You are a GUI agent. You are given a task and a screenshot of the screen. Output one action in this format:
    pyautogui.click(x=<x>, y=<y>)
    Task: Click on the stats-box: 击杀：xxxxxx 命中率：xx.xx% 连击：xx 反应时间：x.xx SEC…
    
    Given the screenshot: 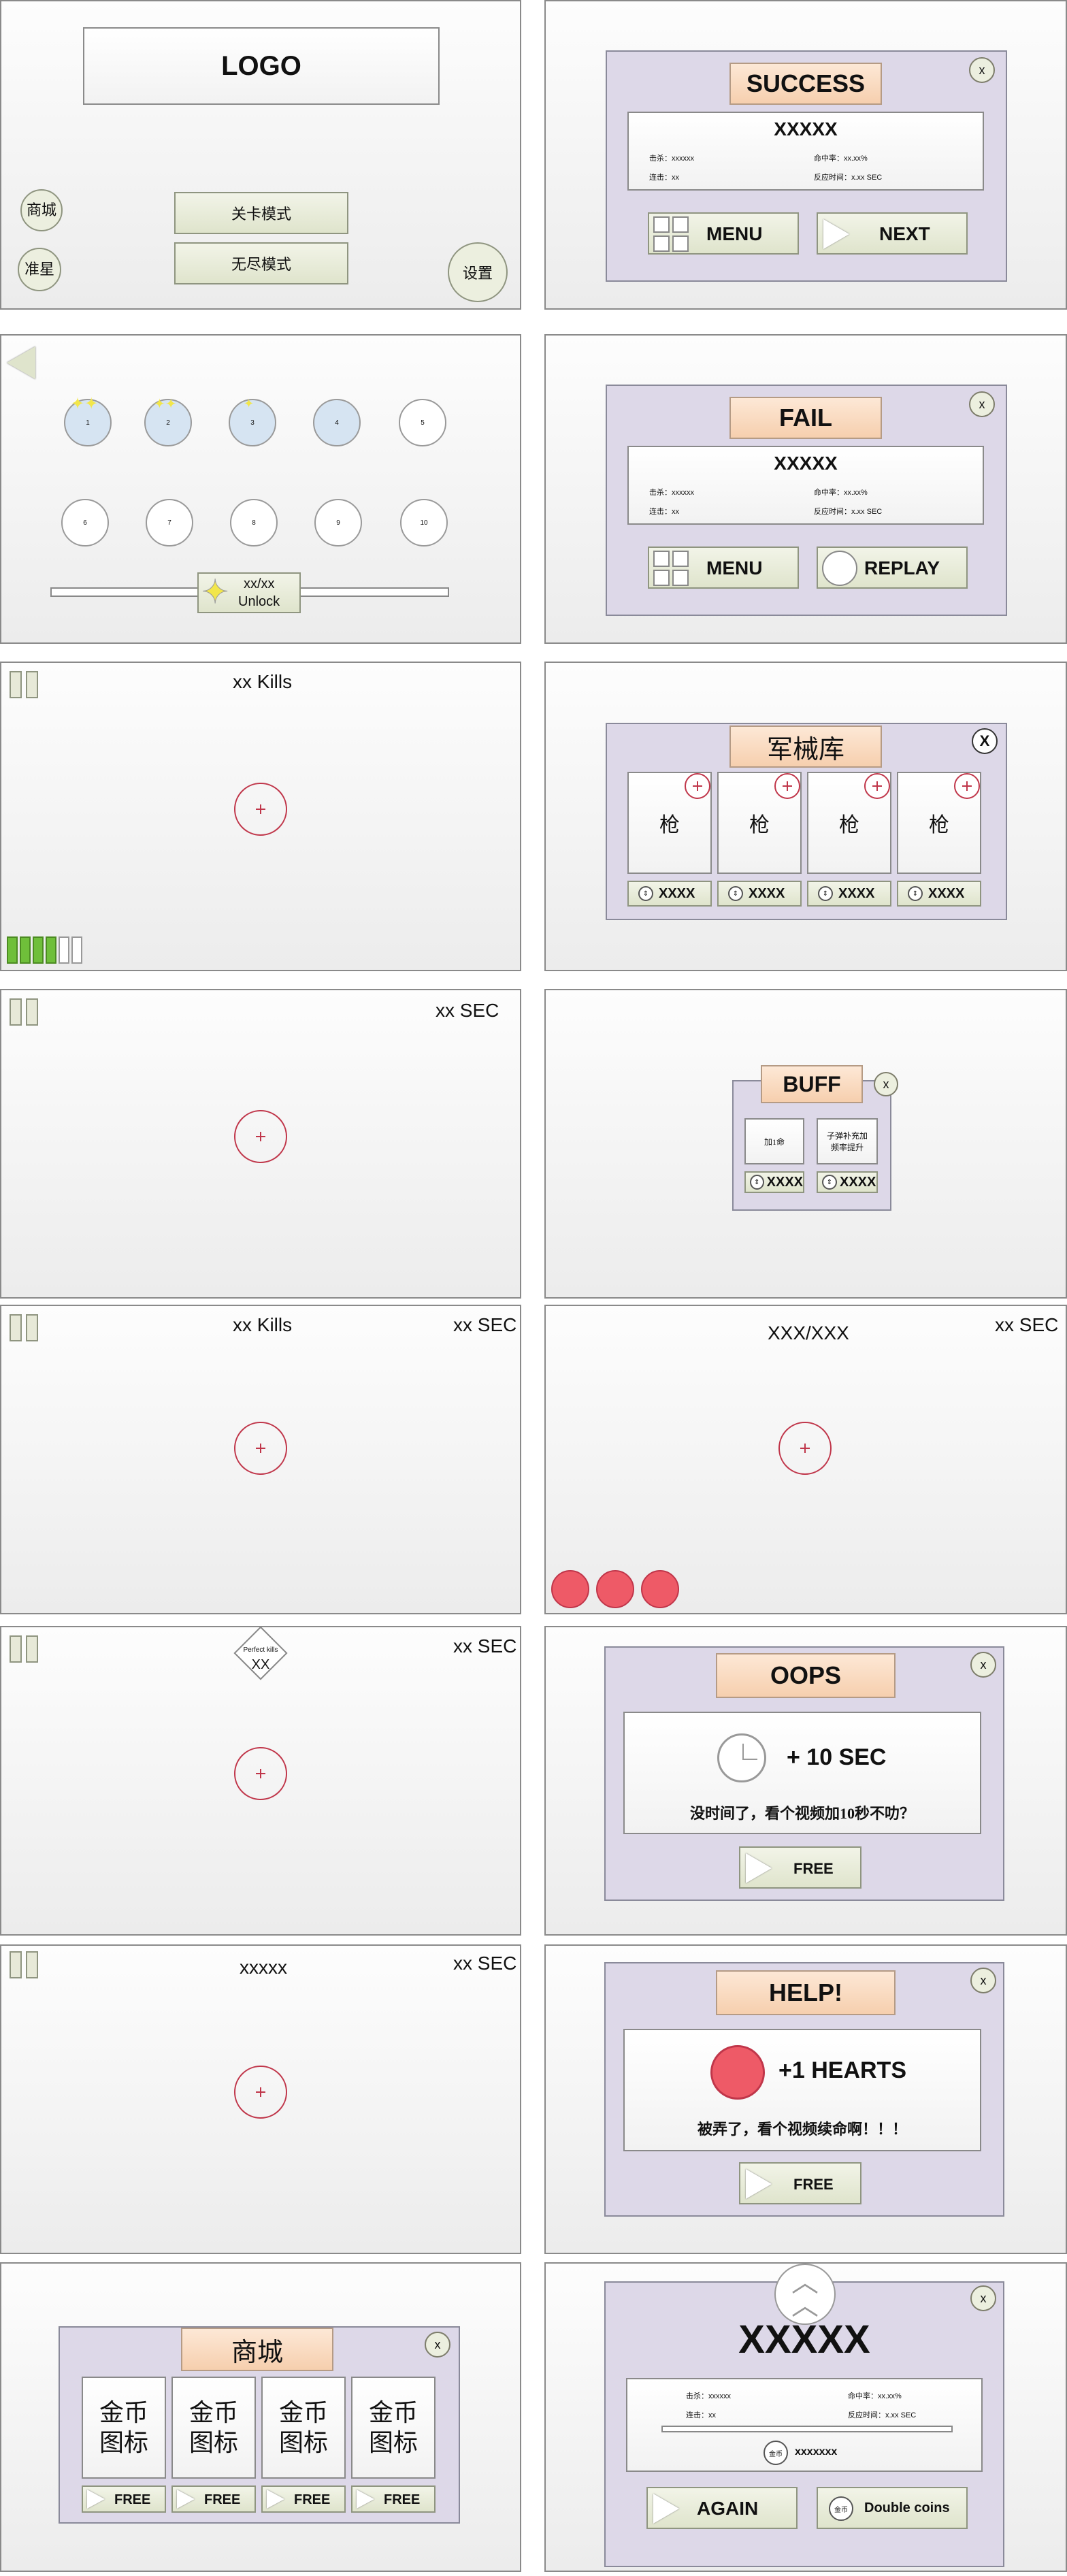 What is the action you would take?
    pyautogui.click(x=805, y=2425)
    